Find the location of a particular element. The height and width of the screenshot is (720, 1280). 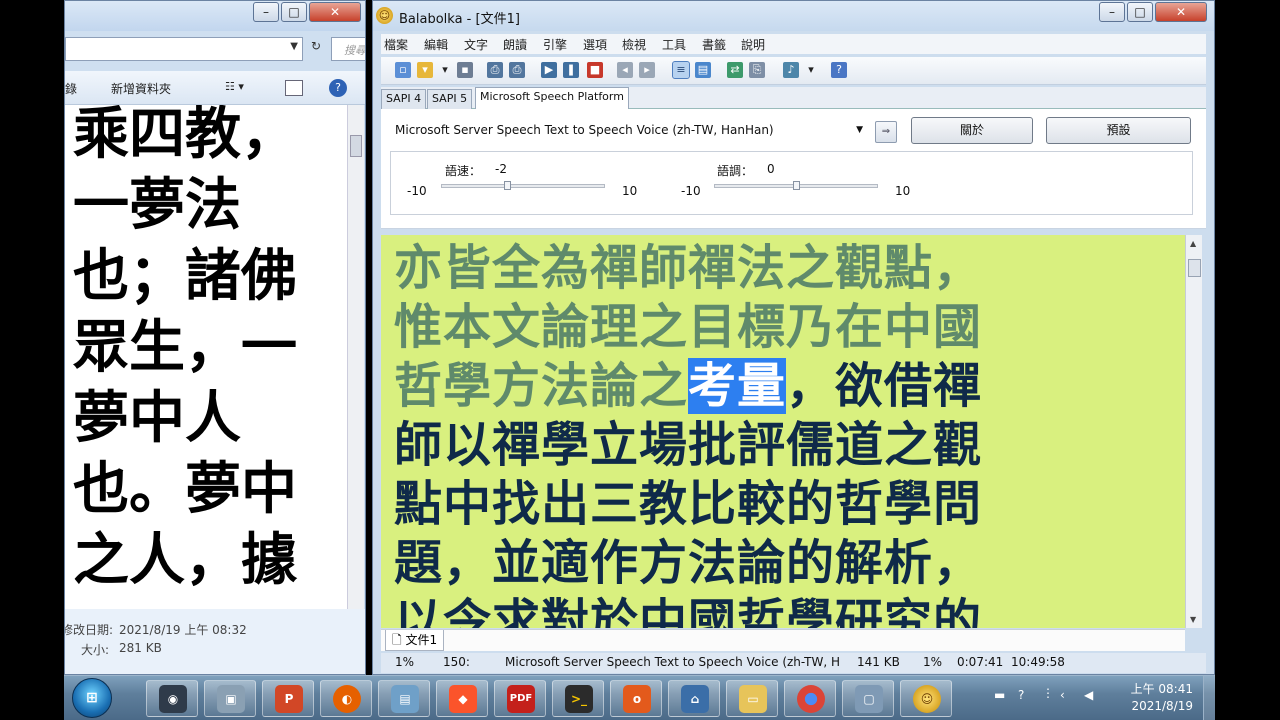

size-label: 大小: is located at coordinates (95, 650).